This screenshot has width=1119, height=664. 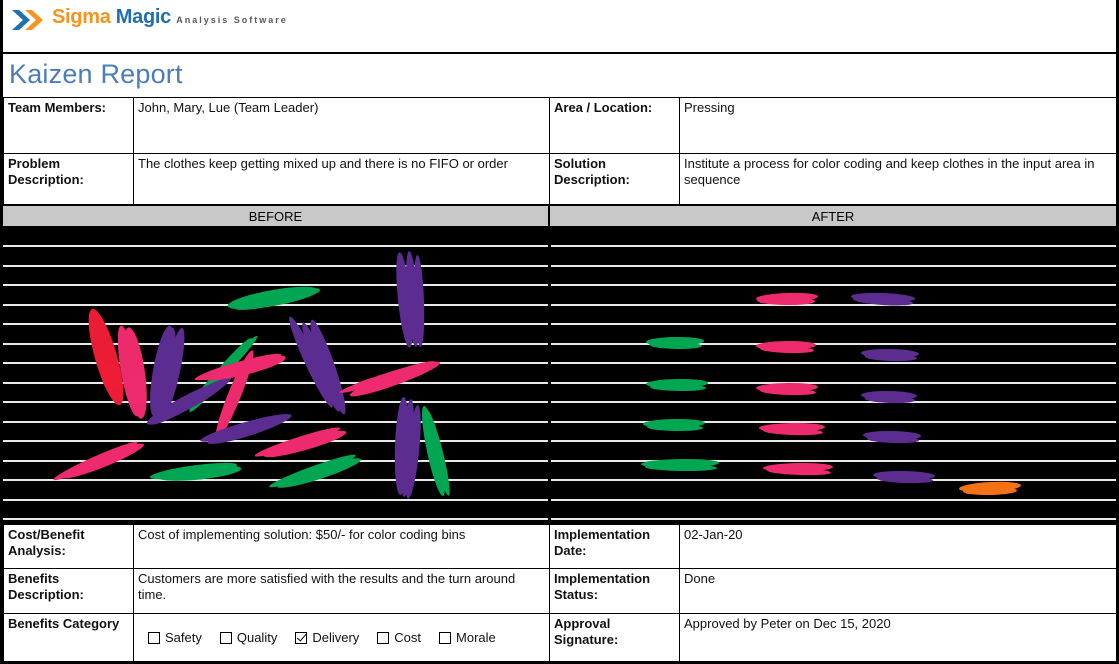 I want to click on before-after-header-band: BEFORE AFTER, so click(x=559, y=216).